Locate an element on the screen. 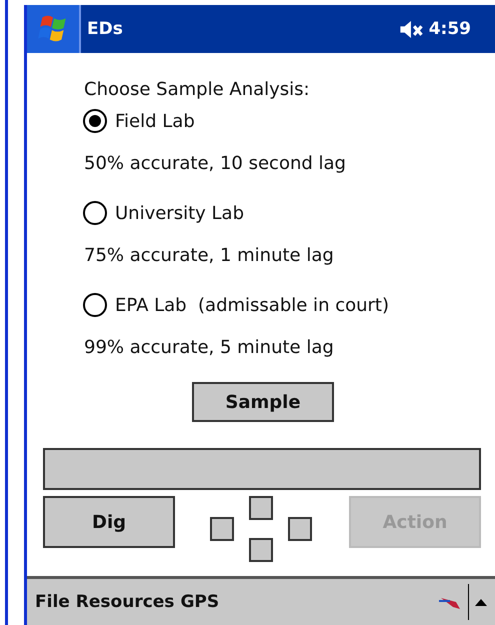  option-label: Field Lab is located at coordinates (155, 121).